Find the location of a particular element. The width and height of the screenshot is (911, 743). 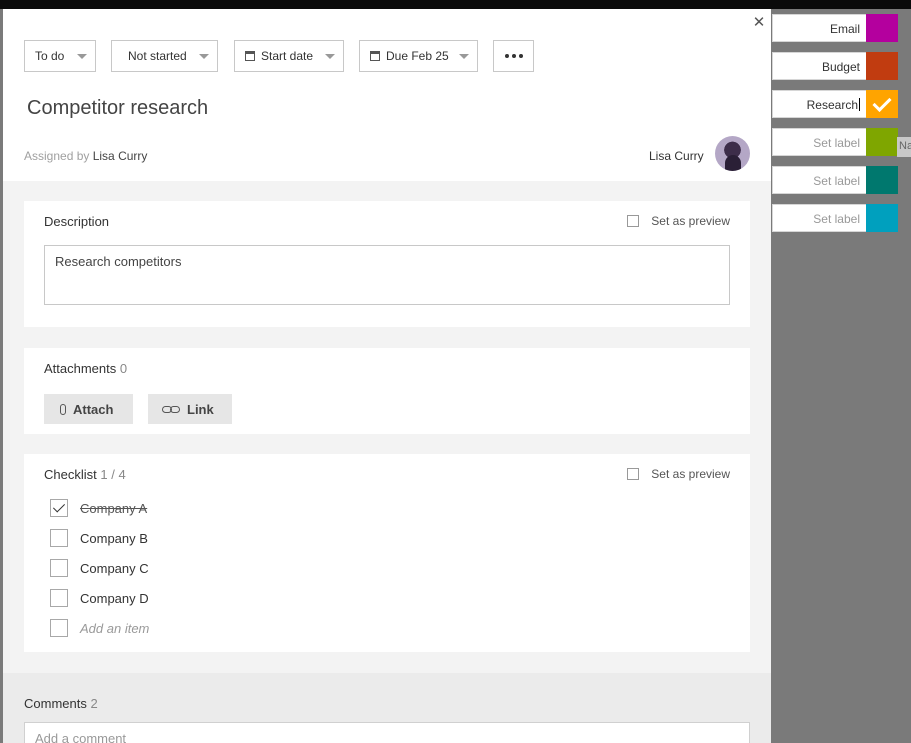

attachments-card: Attachments 0 Attach Link is located at coordinates (387, 391).